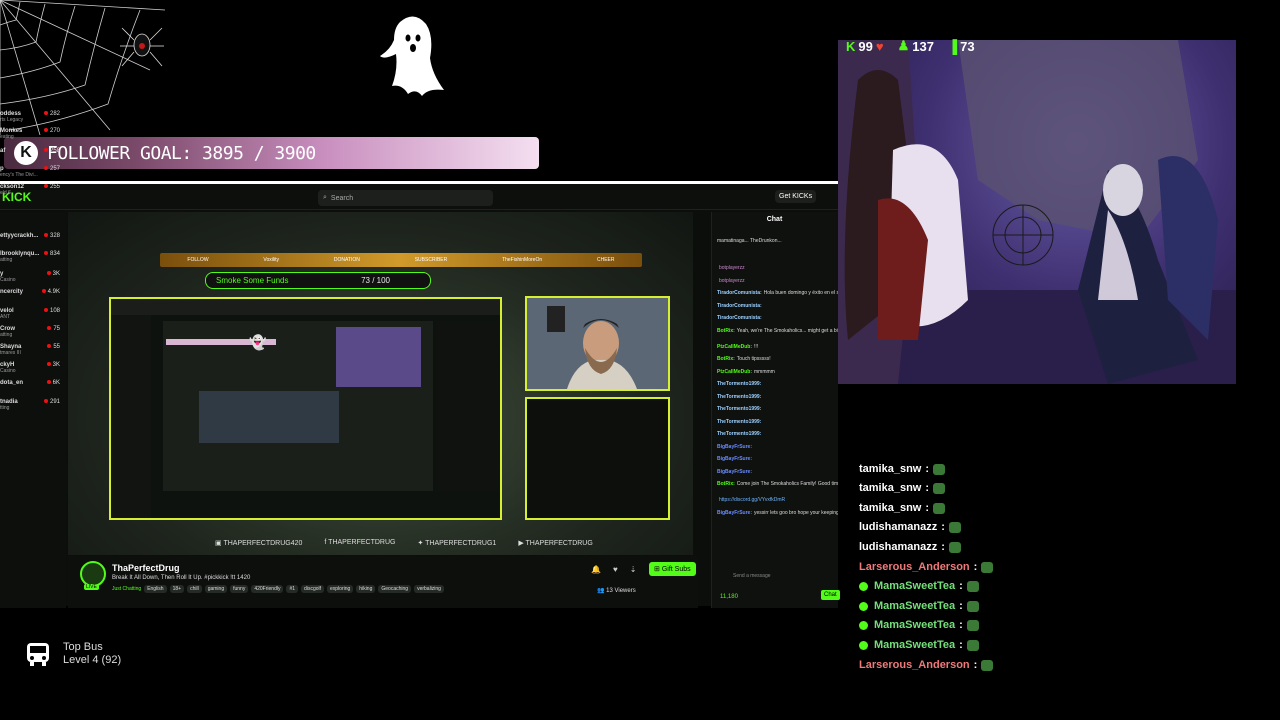  I want to click on sidebar-channel: ettyycrackh... 328, so click(32, 236).